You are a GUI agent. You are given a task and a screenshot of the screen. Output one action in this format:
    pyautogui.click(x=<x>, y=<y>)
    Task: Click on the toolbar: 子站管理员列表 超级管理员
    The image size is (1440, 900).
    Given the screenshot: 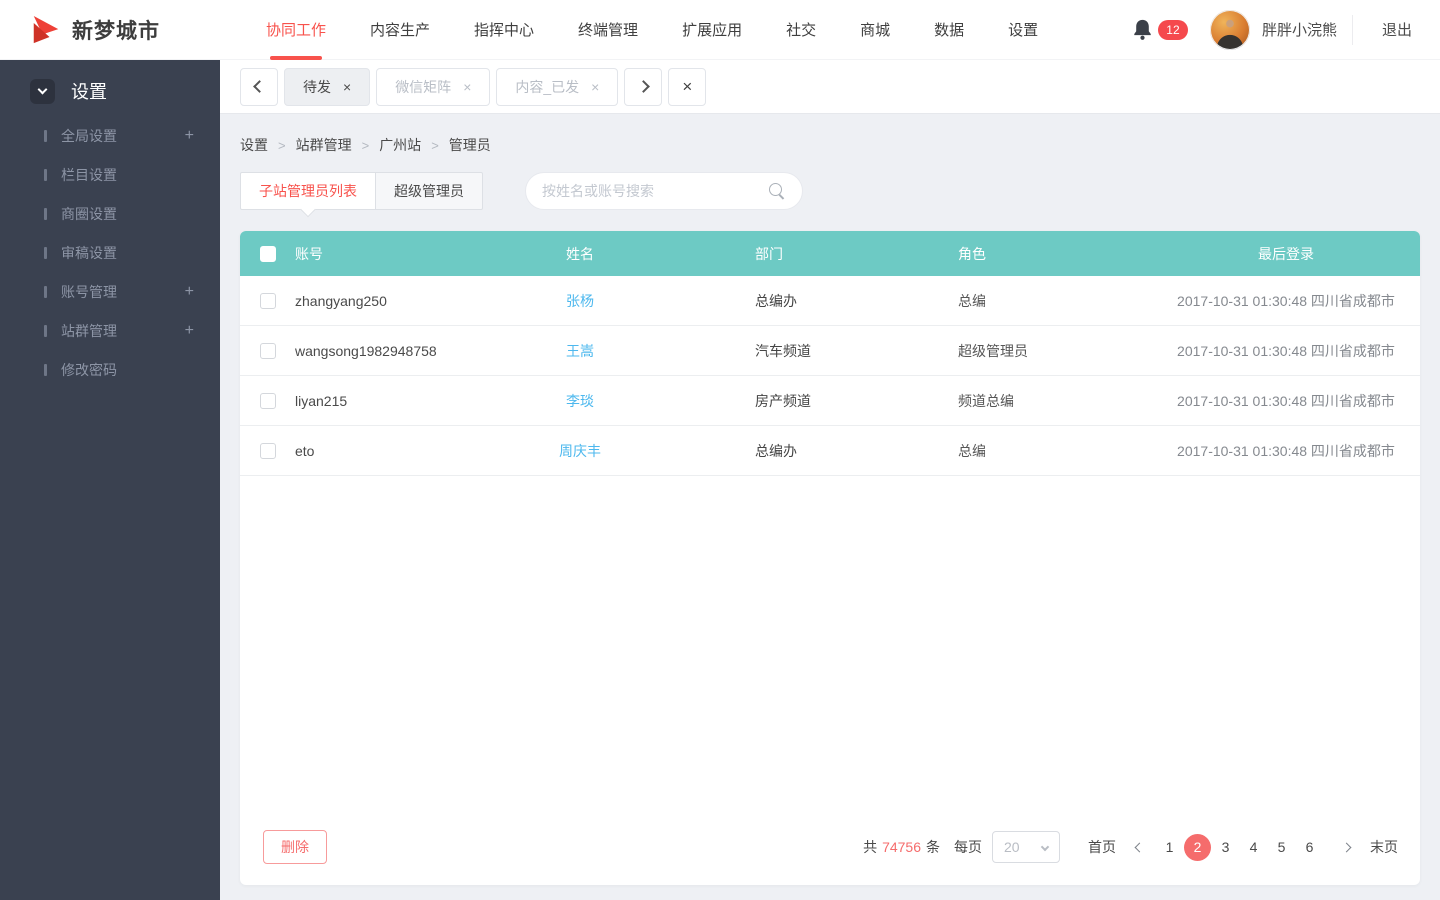 What is the action you would take?
    pyautogui.click(x=830, y=191)
    